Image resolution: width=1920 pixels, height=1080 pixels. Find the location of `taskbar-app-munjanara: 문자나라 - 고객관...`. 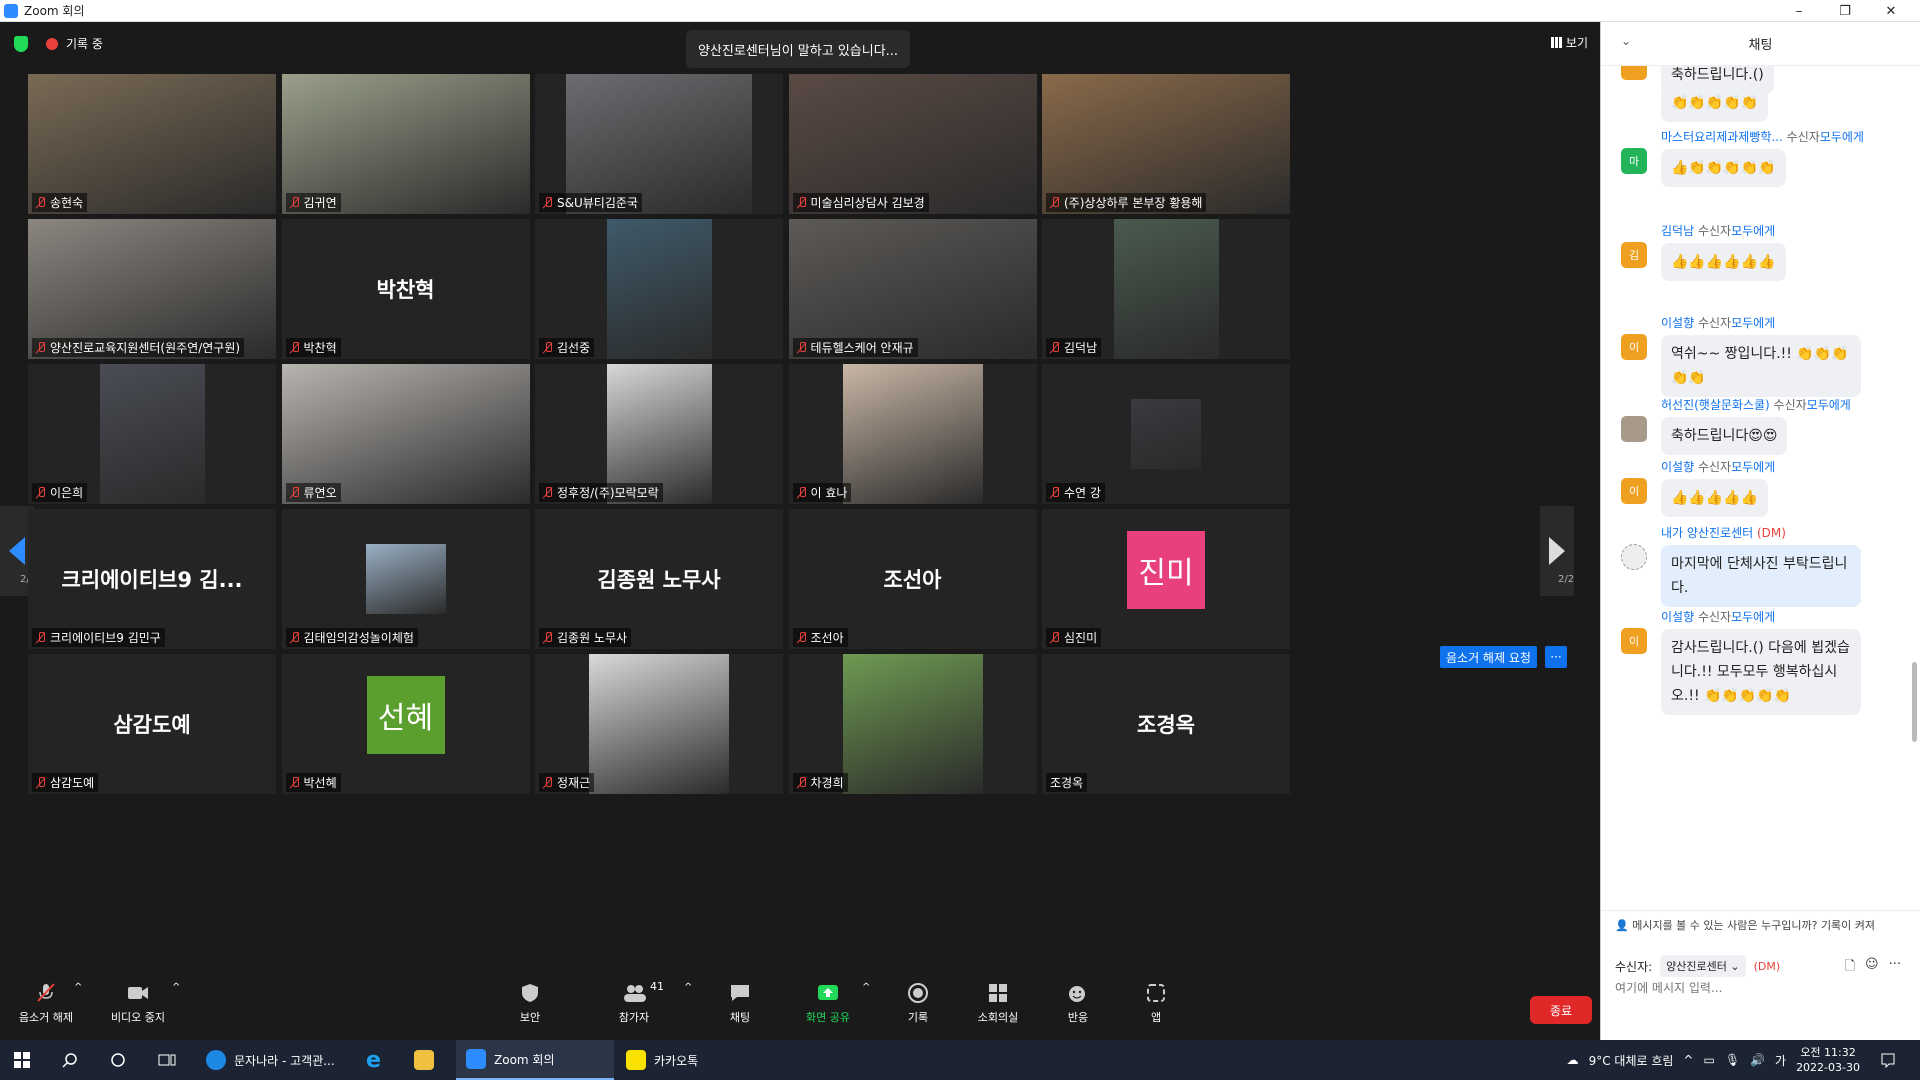

taskbar-app-munjanara: 문자나라 - 고객관... is located at coordinates (275, 1060).